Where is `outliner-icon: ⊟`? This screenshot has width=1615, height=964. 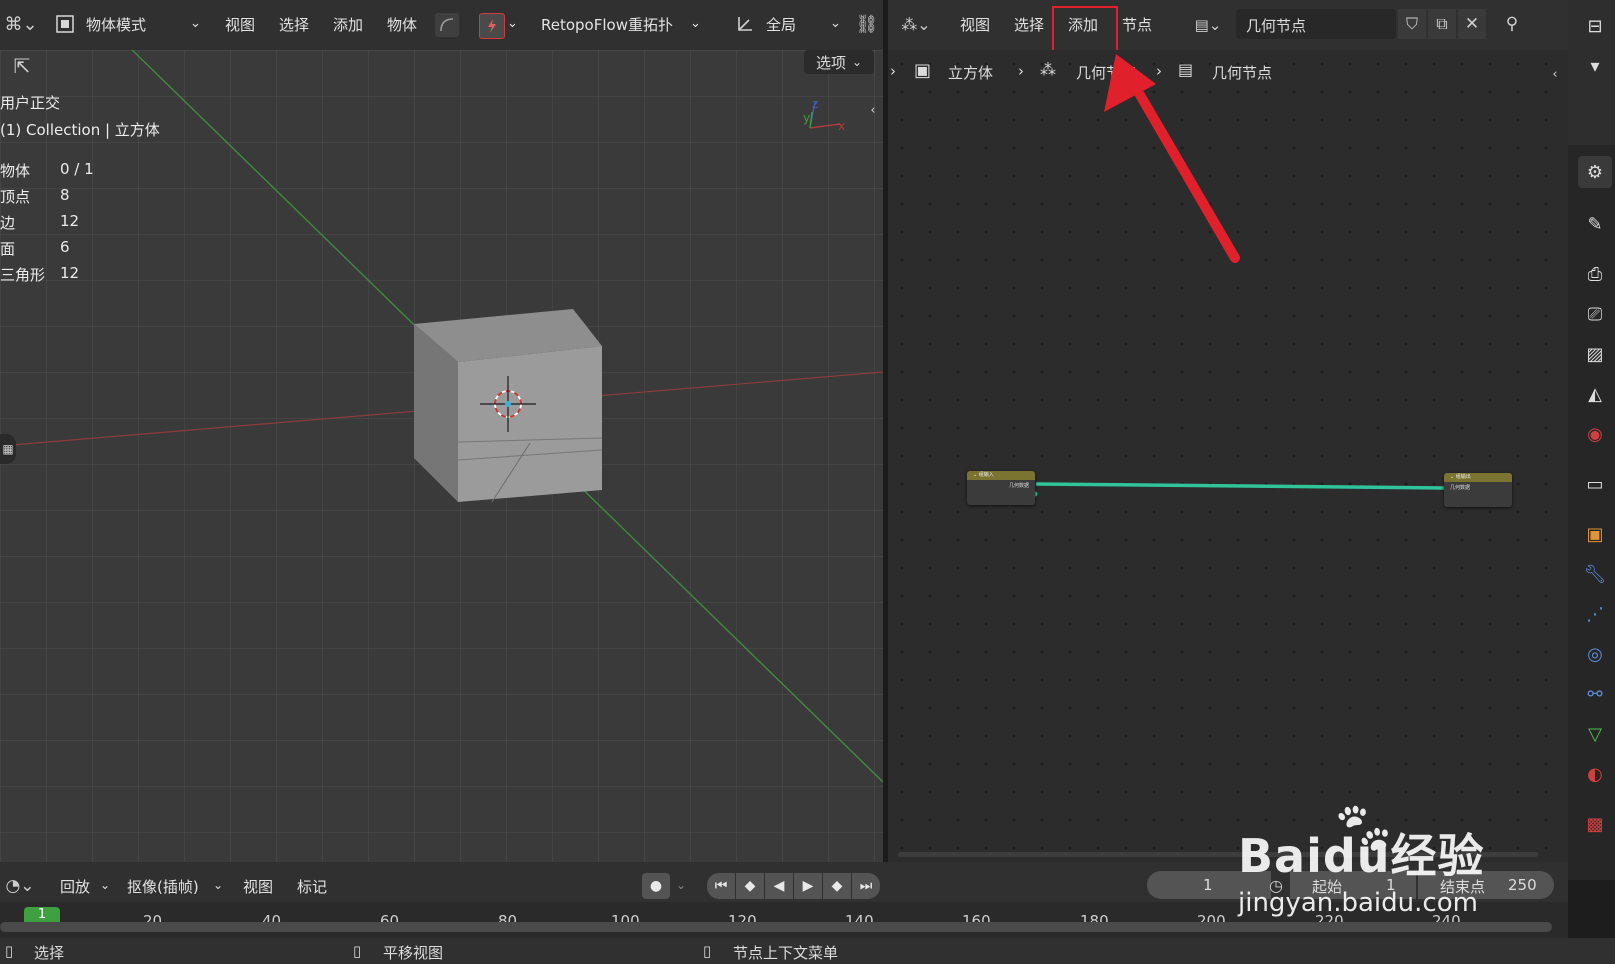
outliner-icon: ⊟ is located at coordinates (1595, 26).